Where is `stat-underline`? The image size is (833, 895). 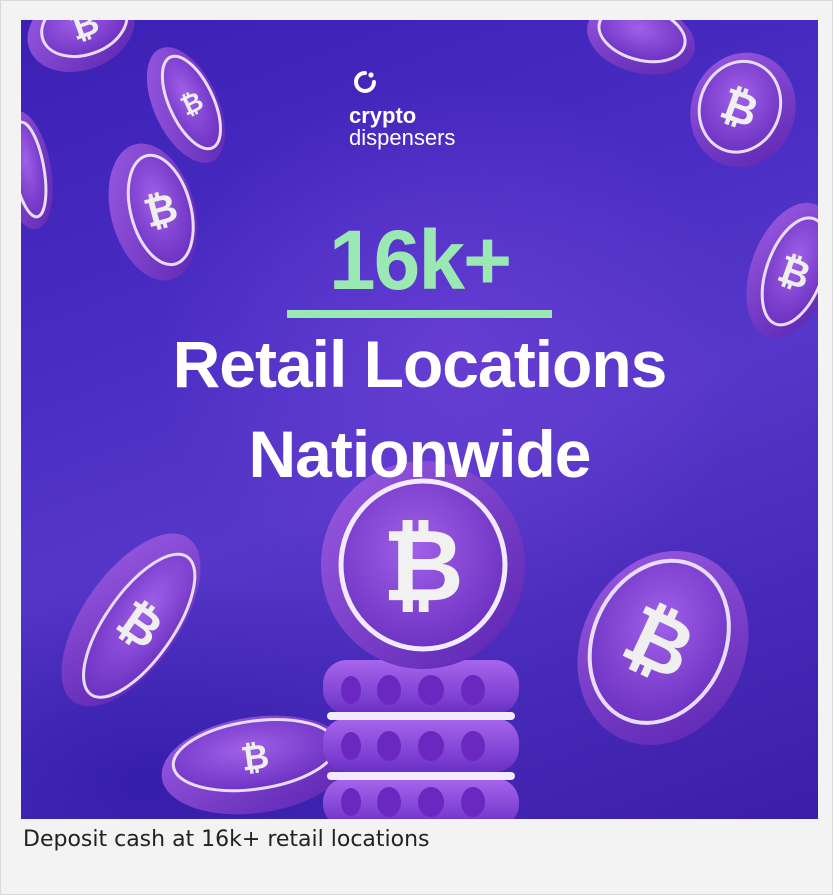
stat-underline is located at coordinates (419, 314).